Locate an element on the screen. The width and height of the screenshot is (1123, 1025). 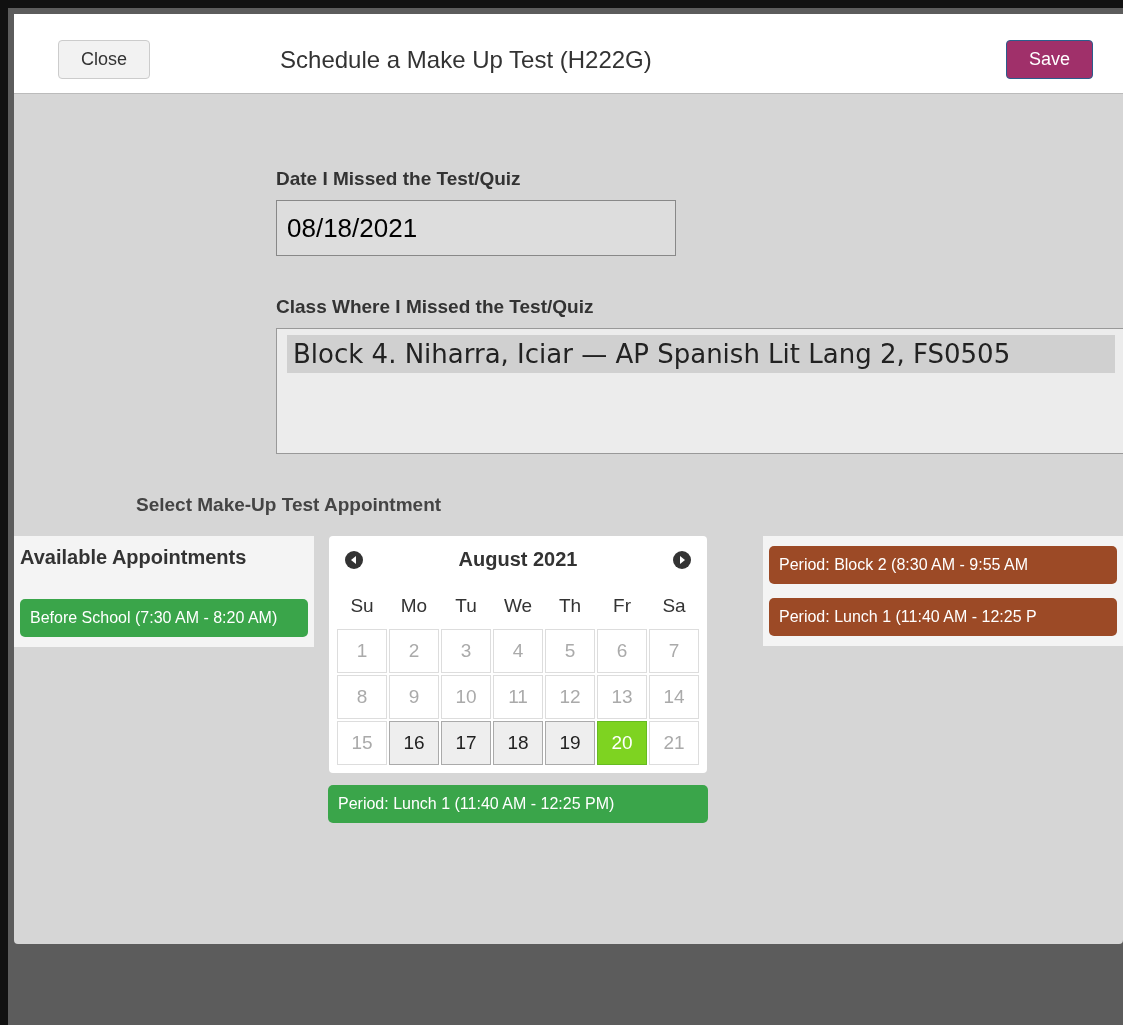
calendar-day: 7 is located at coordinates (674, 651).